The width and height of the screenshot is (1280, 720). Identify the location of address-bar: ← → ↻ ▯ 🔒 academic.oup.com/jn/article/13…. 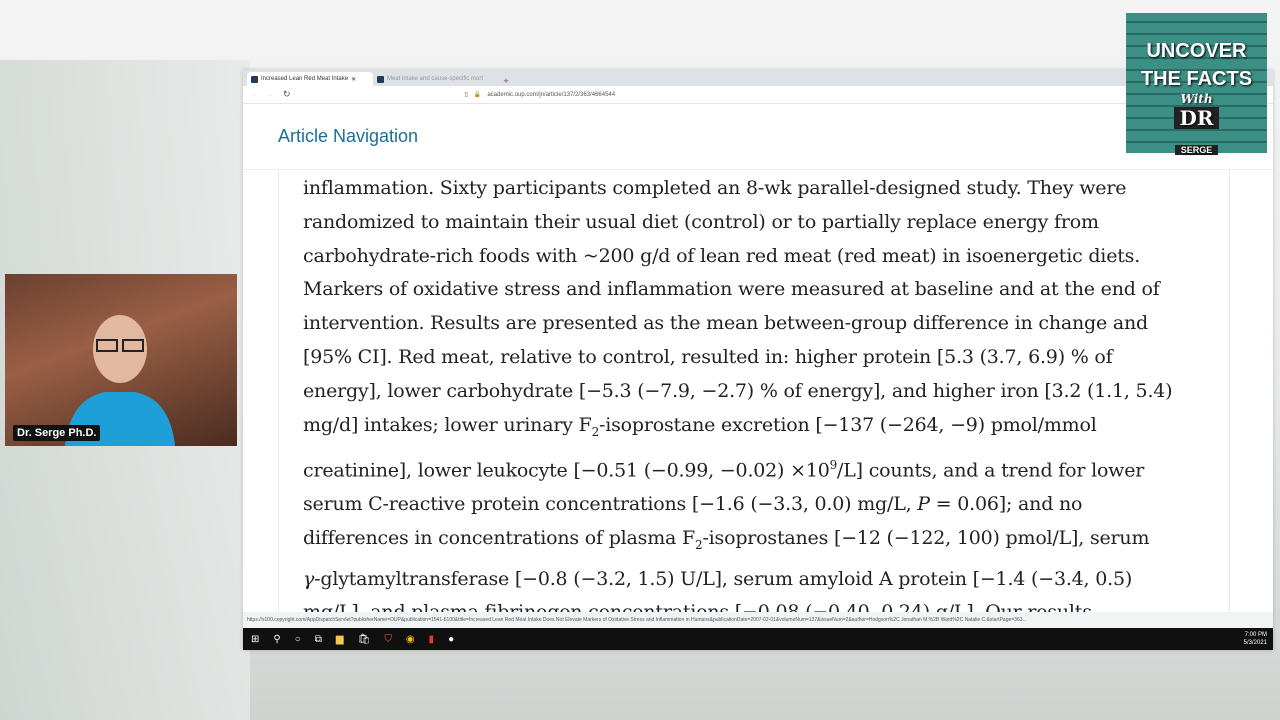
(758, 95).